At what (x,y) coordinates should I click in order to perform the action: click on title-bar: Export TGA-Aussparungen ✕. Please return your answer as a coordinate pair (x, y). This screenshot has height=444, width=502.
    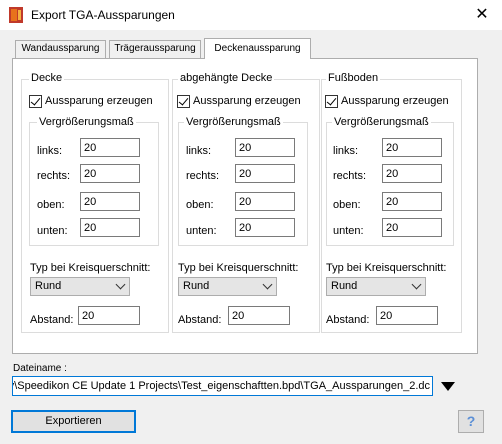
    Looking at the image, I should click on (251, 15).